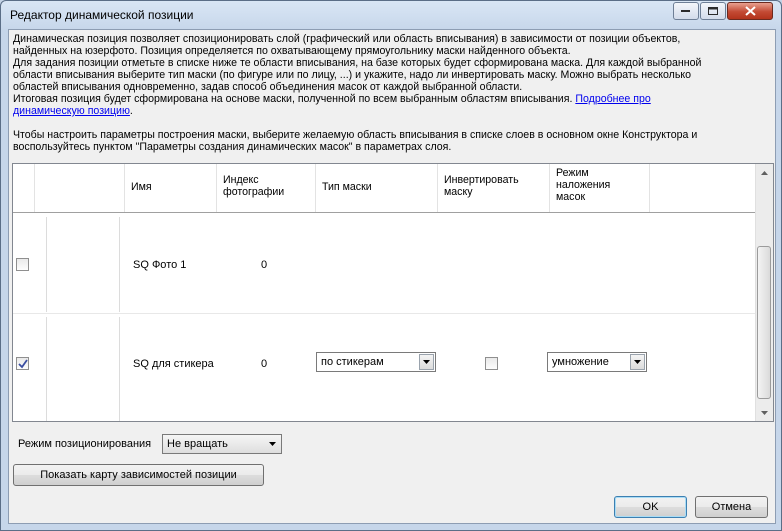 The height and width of the screenshot is (531, 782). What do you see at coordinates (85, 444) in the screenshot?
I see `positioning-mode-label: Режим позиционирования` at bounding box center [85, 444].